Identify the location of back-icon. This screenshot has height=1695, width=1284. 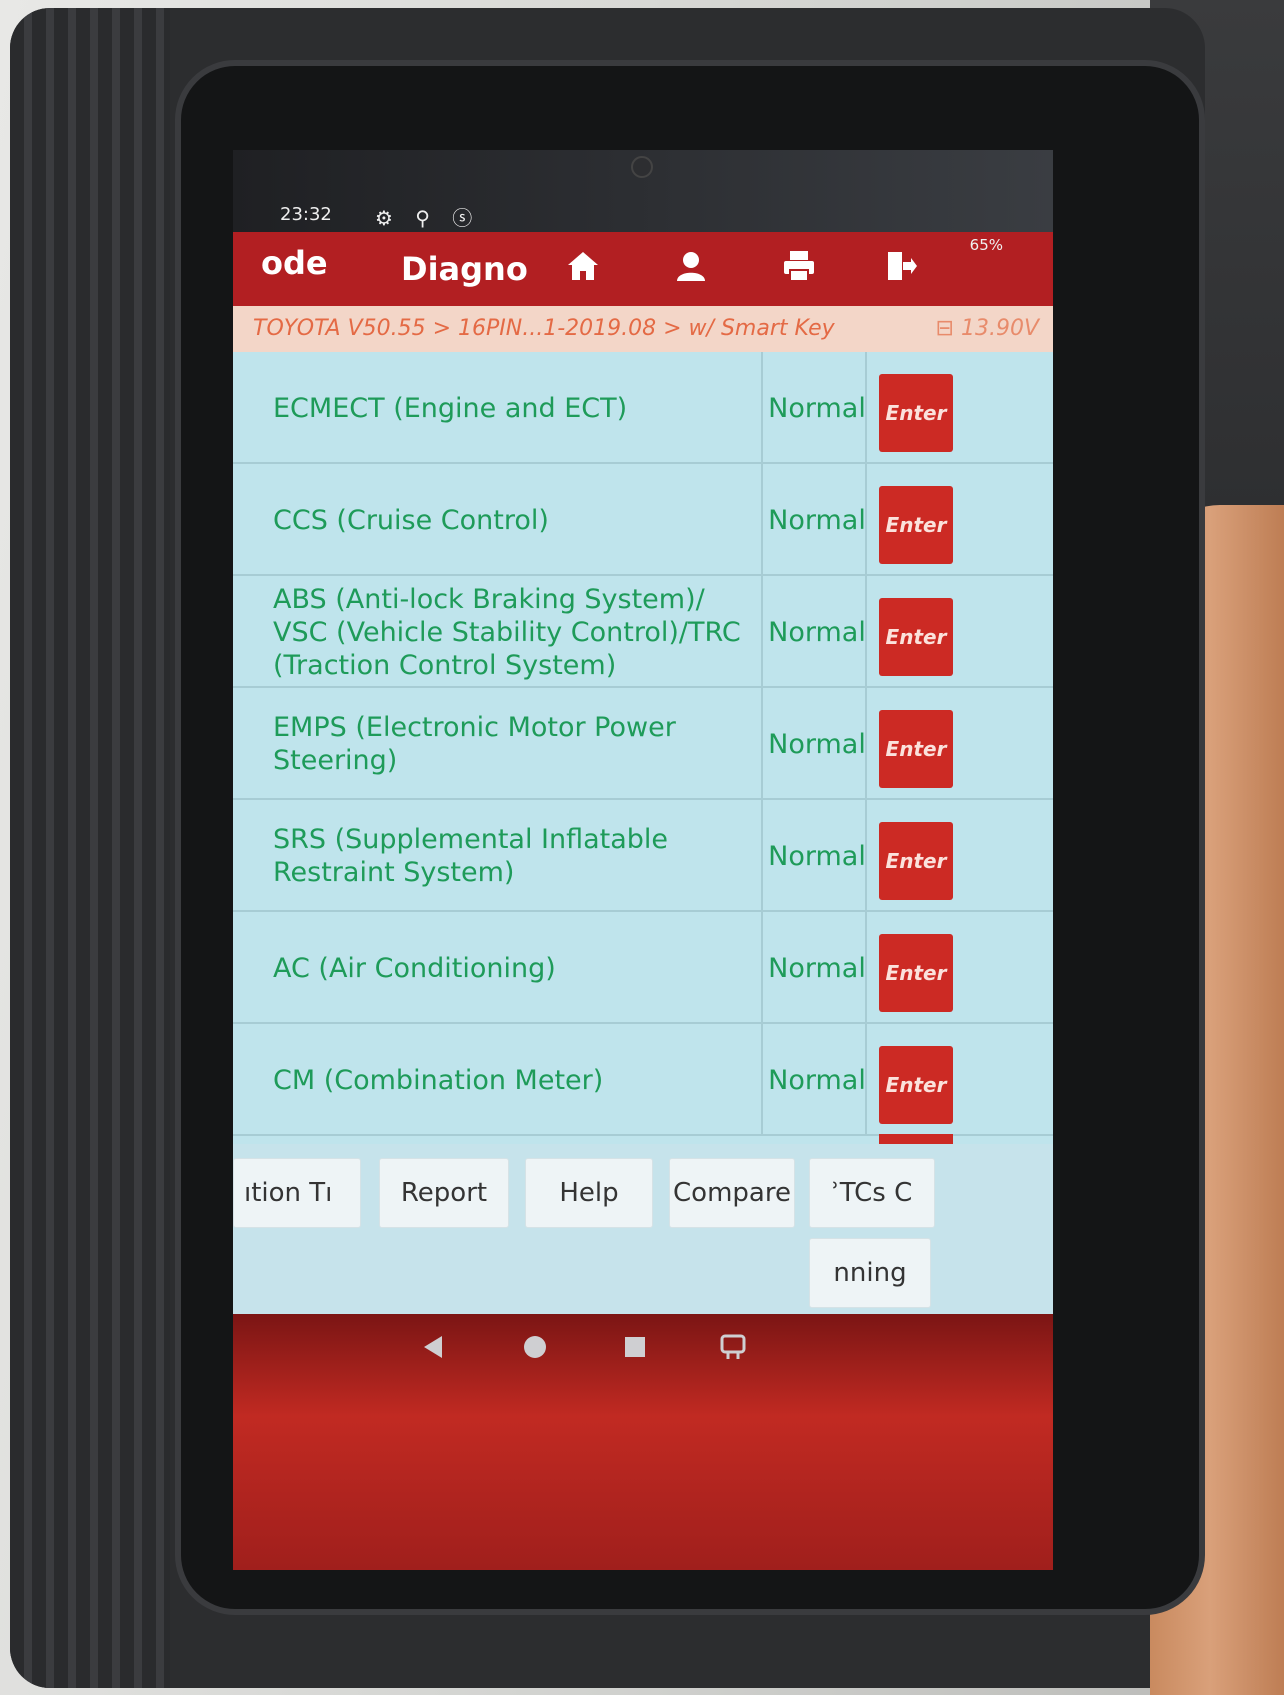
(433, 1351).